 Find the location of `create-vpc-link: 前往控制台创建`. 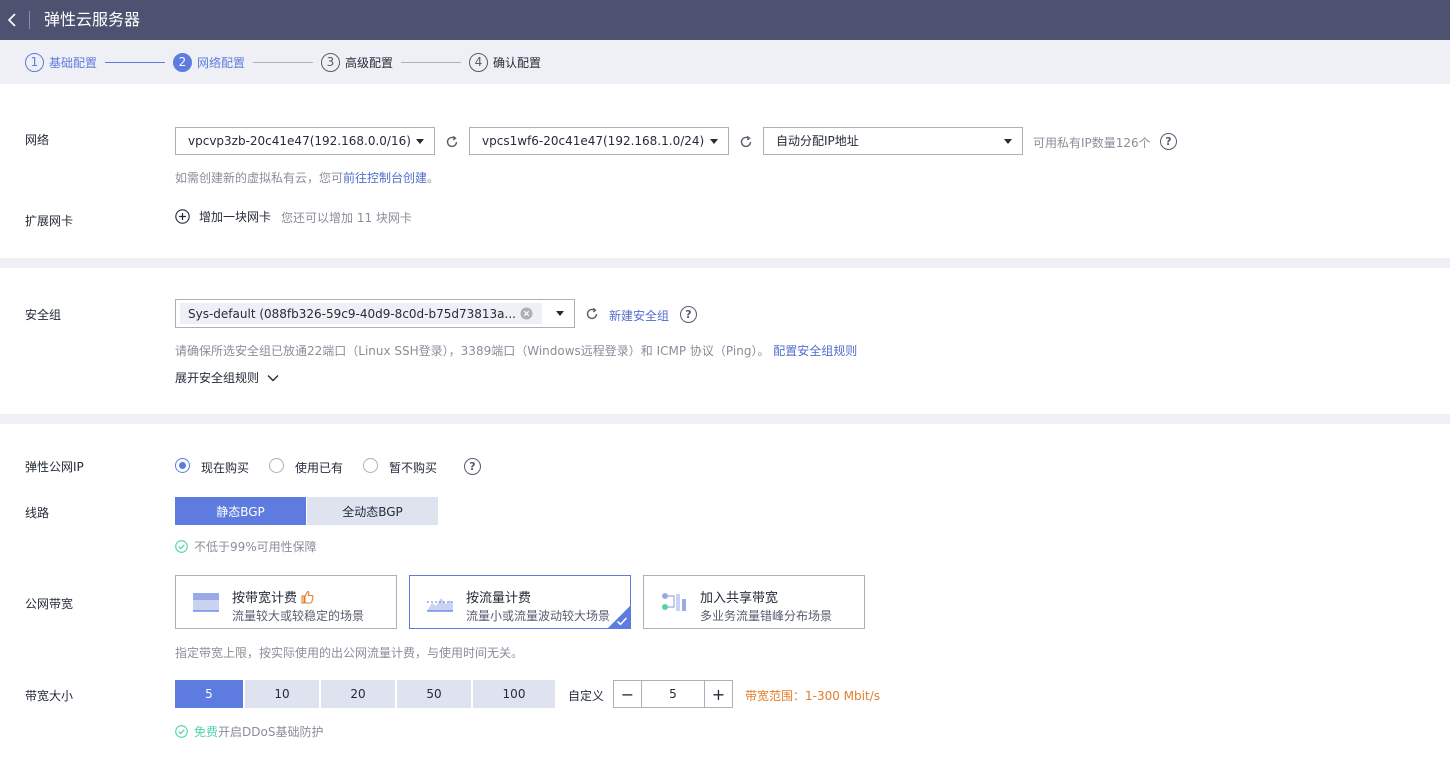

create-vpc-link: 前往控制台创建 is located at coordinates (385, 178).